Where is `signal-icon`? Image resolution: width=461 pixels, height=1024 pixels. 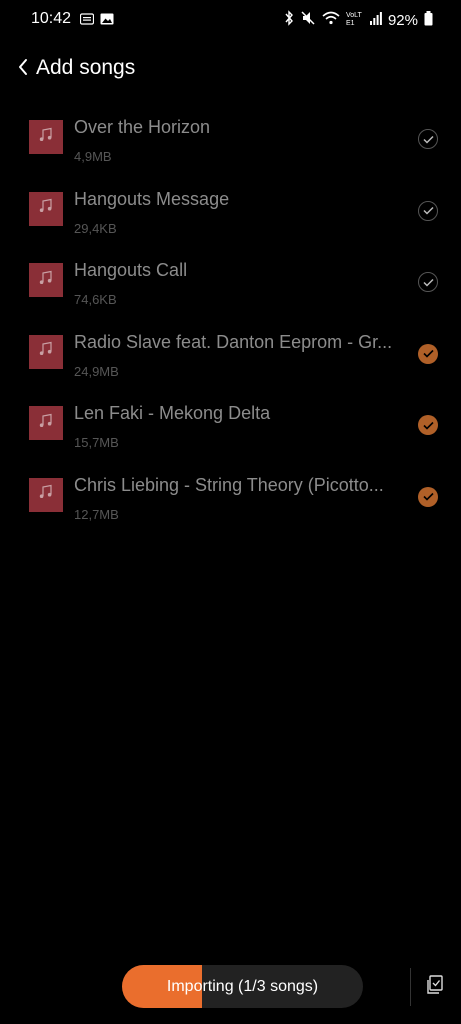
signal-icon is located at coordinates (375, 20).